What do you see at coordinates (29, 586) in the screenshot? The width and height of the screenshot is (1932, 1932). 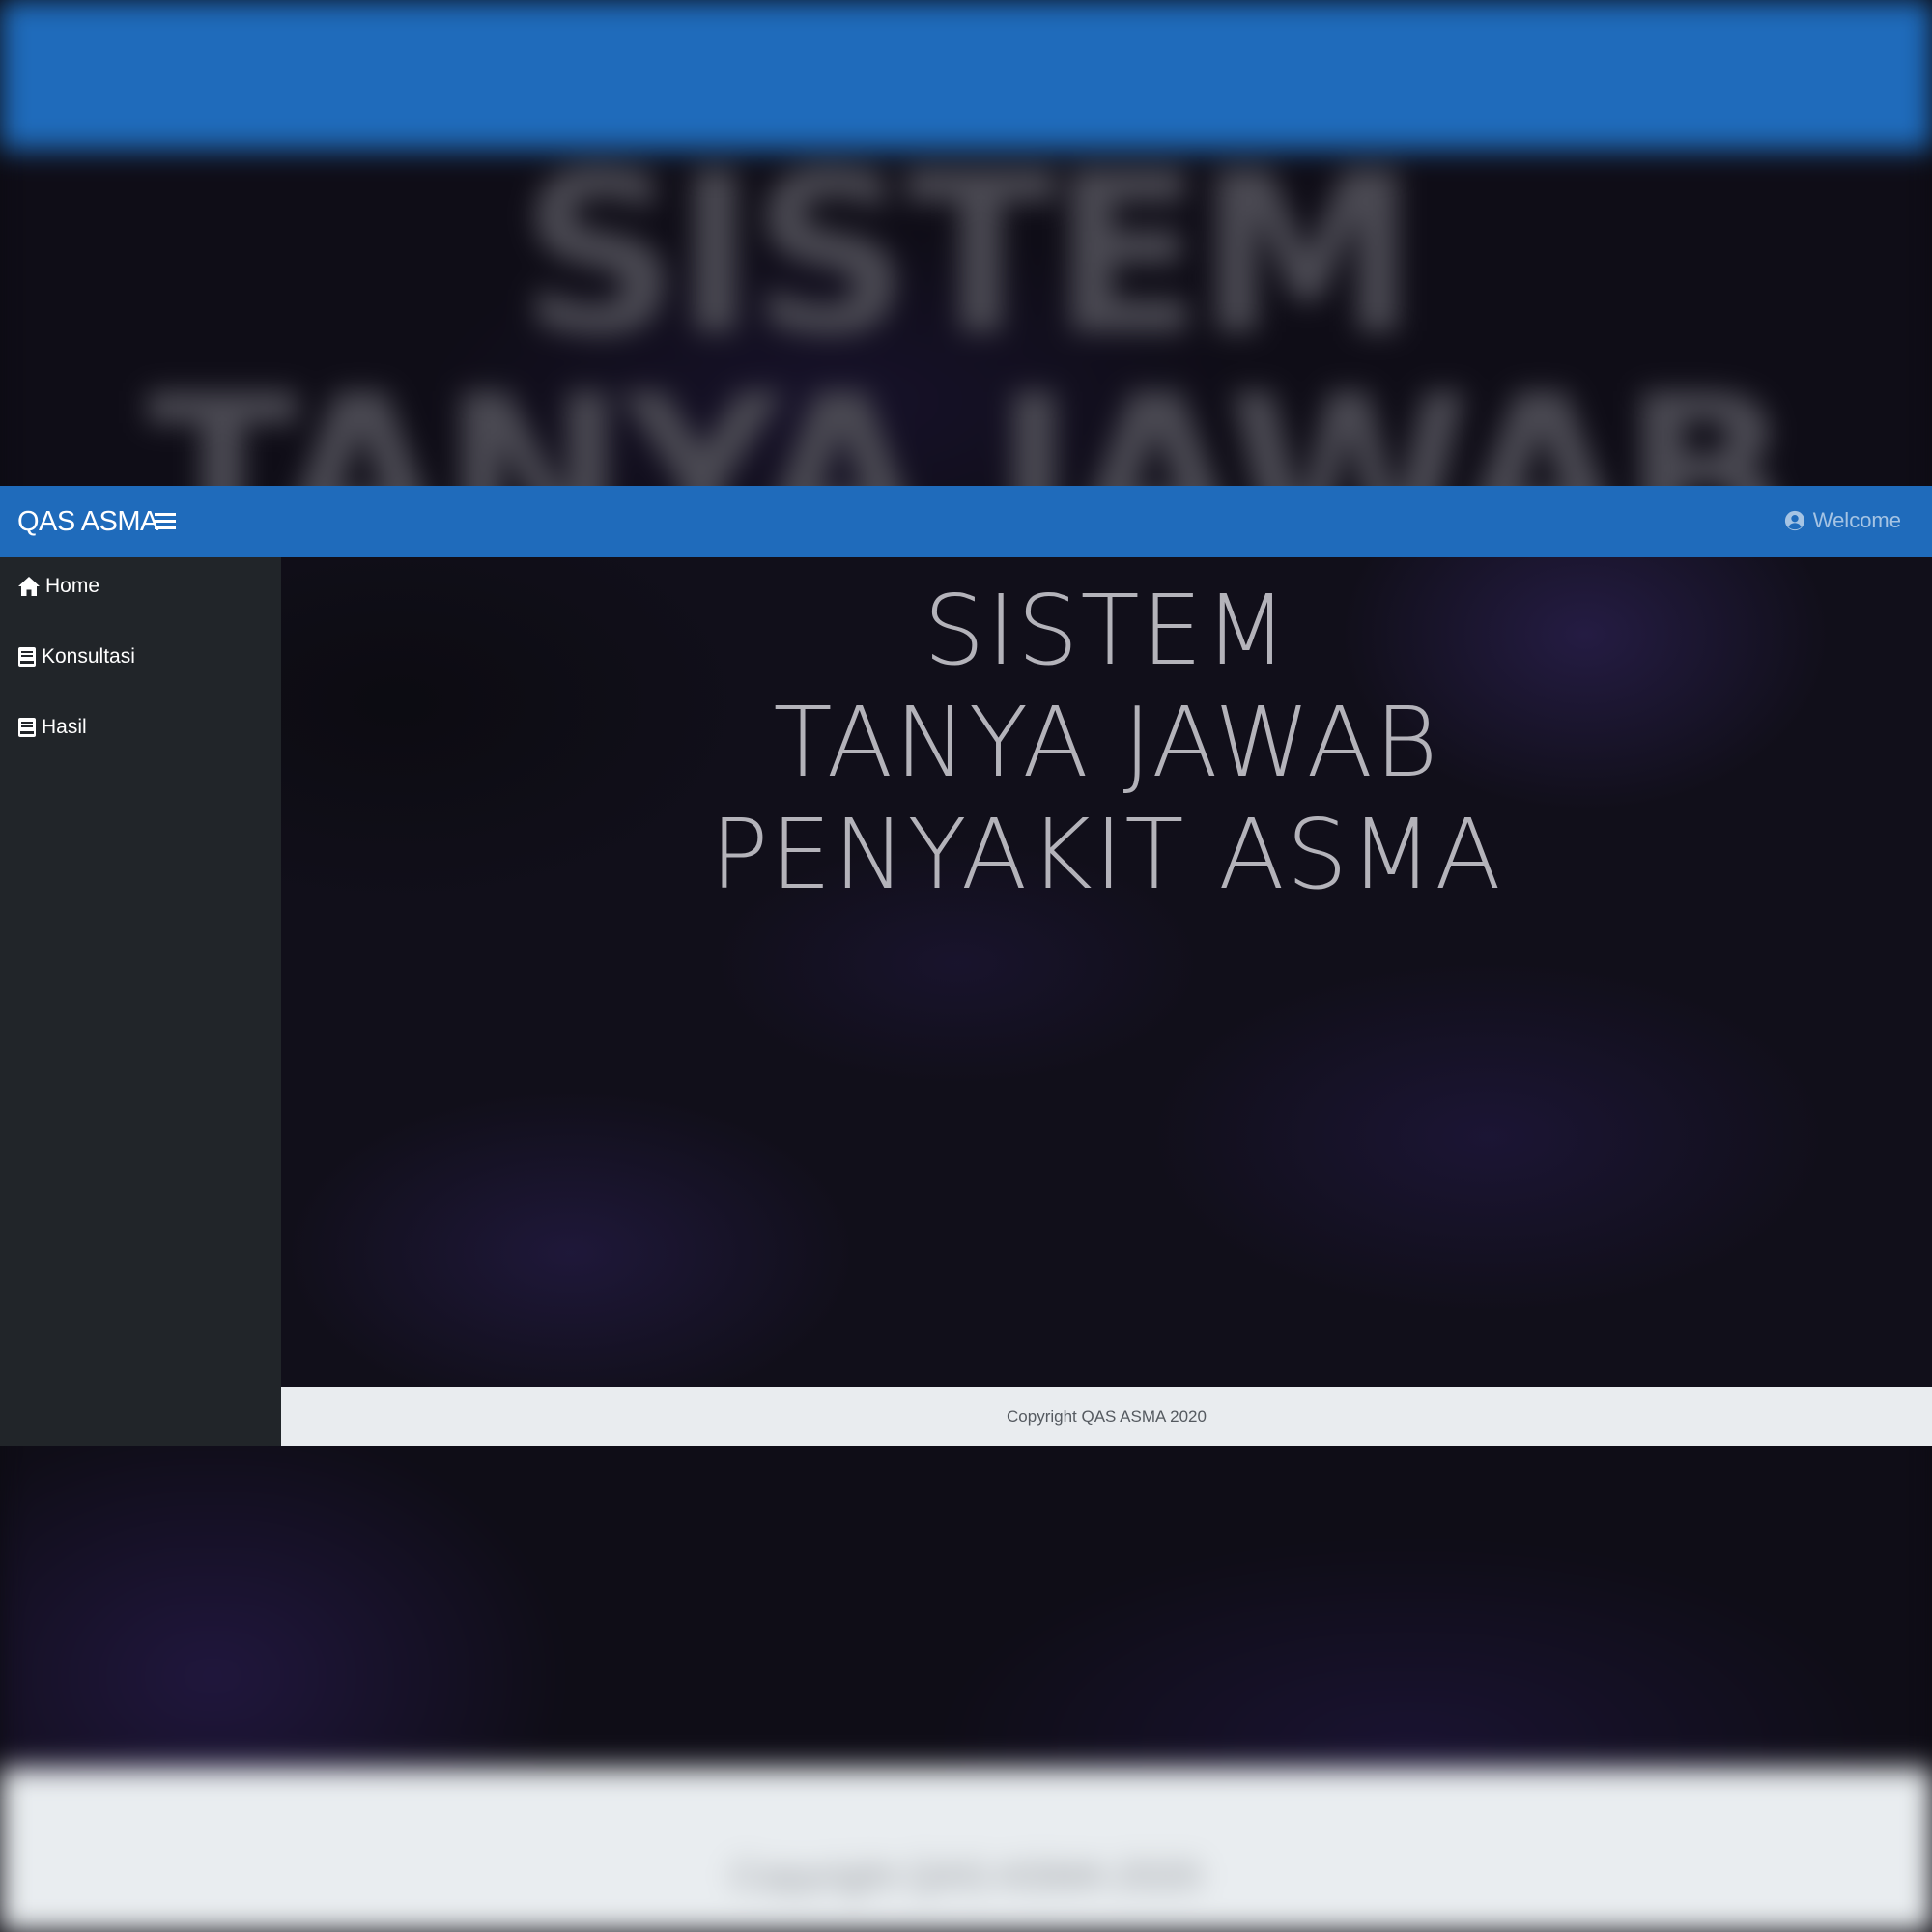 I see `home-icon` at bounding box center [29, 586].